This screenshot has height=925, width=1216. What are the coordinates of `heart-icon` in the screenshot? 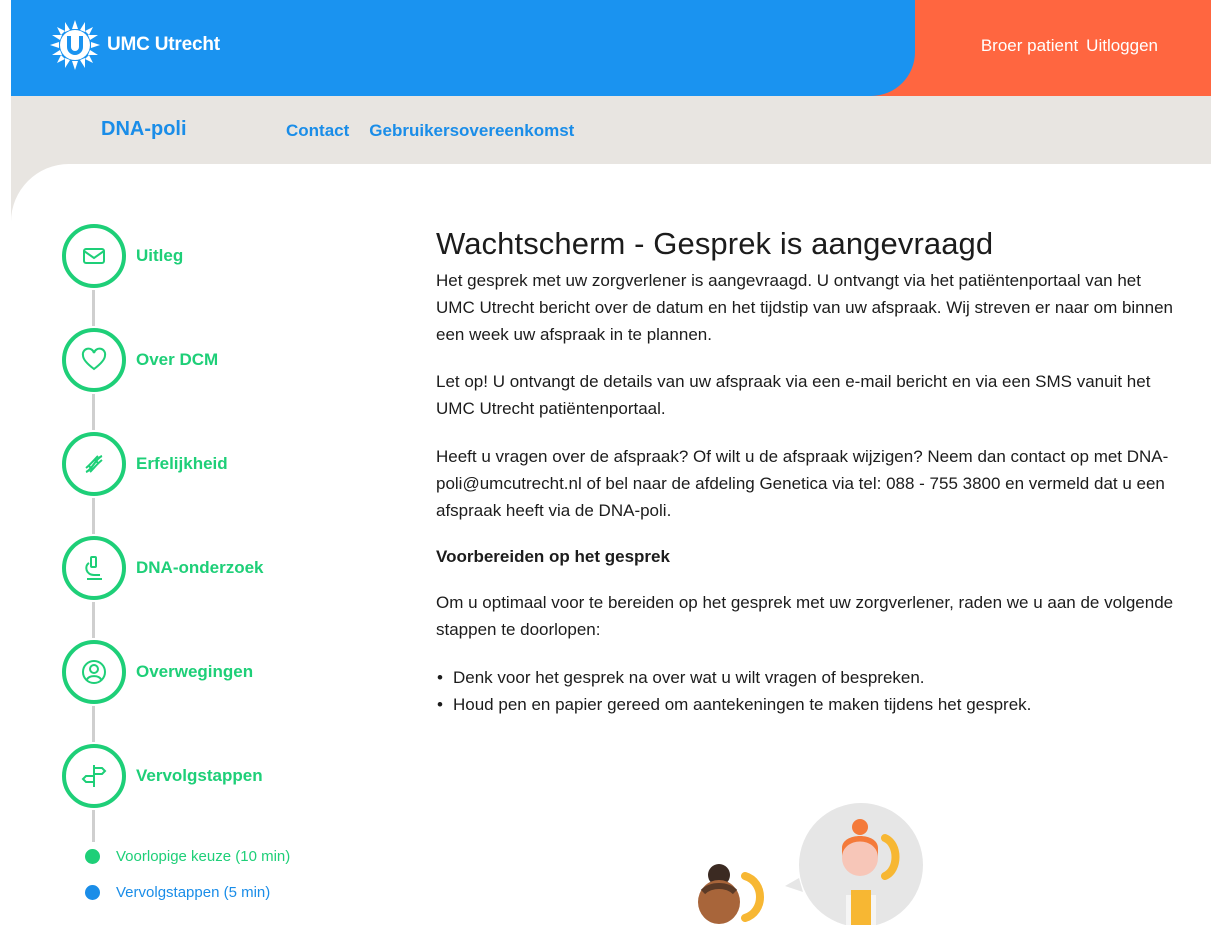 It's located at (94, 359).